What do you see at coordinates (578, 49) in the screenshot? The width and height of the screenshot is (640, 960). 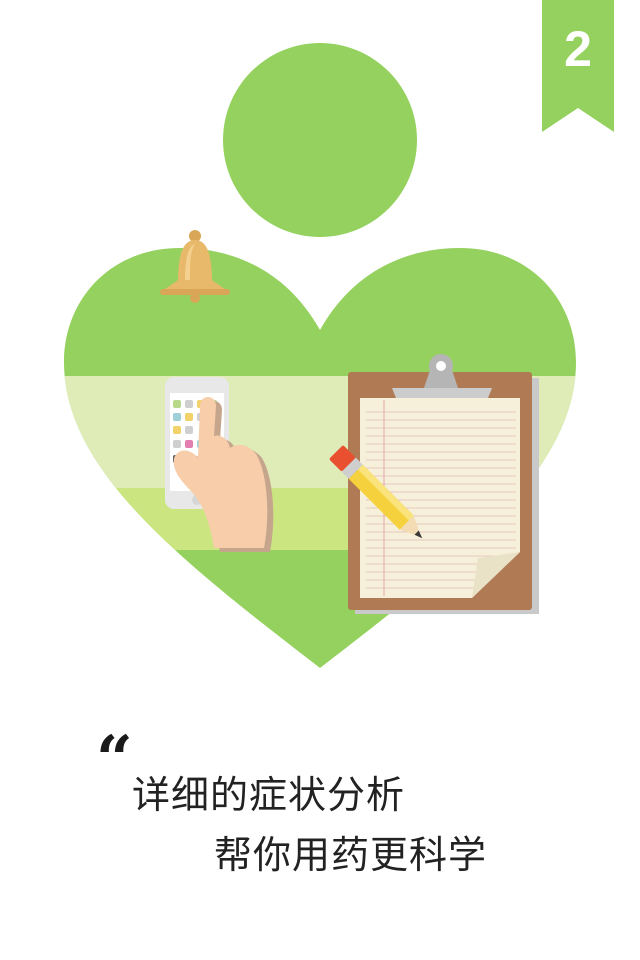 I see `page-number: 2` at bounding box center [578, 49].